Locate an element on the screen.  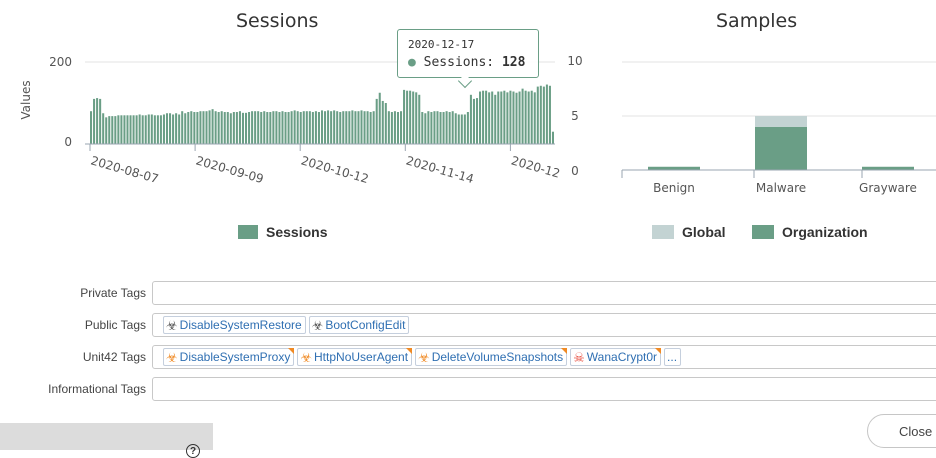
private-tags-field is located at coordinates (544, 293).